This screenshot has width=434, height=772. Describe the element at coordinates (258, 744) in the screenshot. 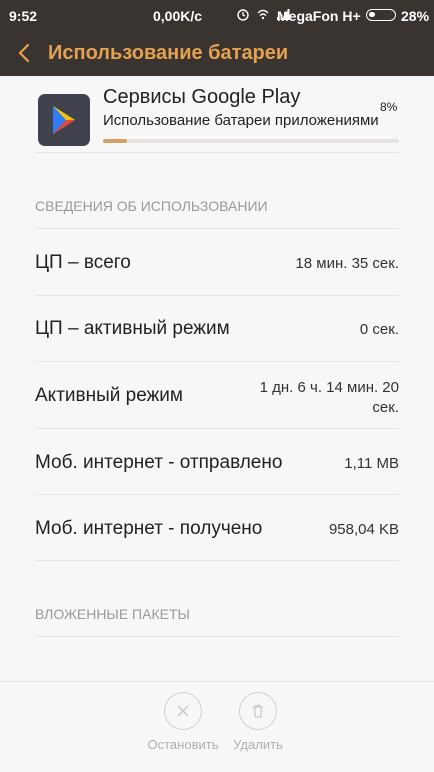

I see `delete-button-label: Удалить` at that location.